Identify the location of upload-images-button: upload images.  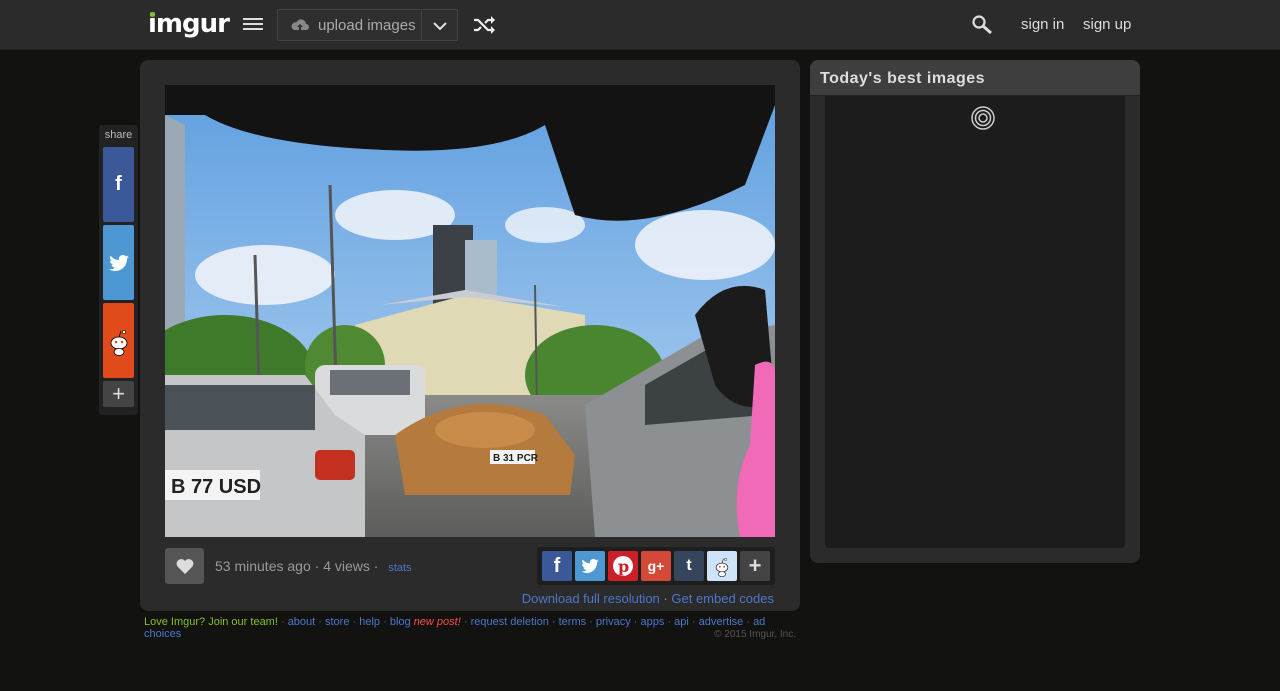
(349, 25).